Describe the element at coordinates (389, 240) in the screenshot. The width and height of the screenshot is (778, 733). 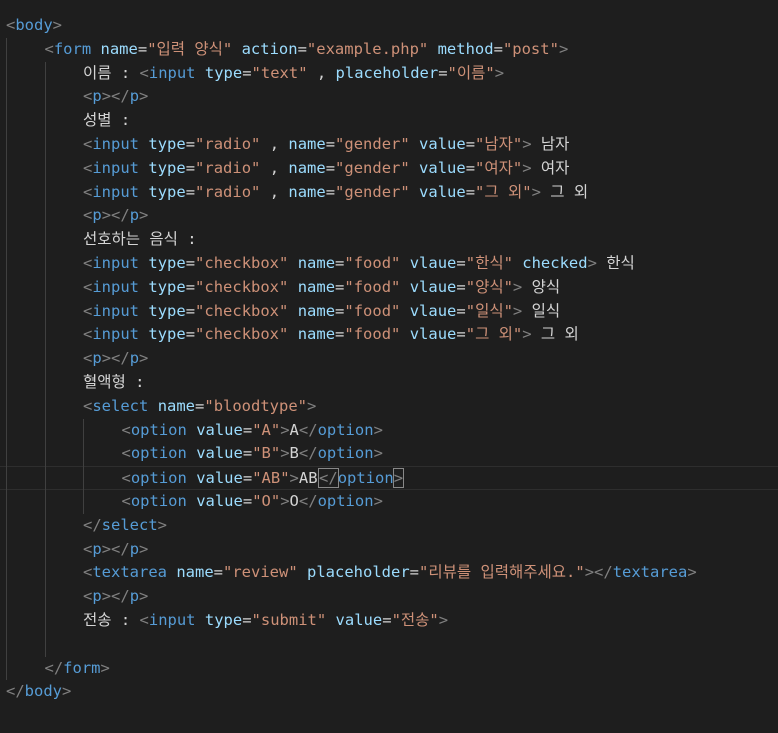
I see `code-line: 선호하는 음식 :` at that location.